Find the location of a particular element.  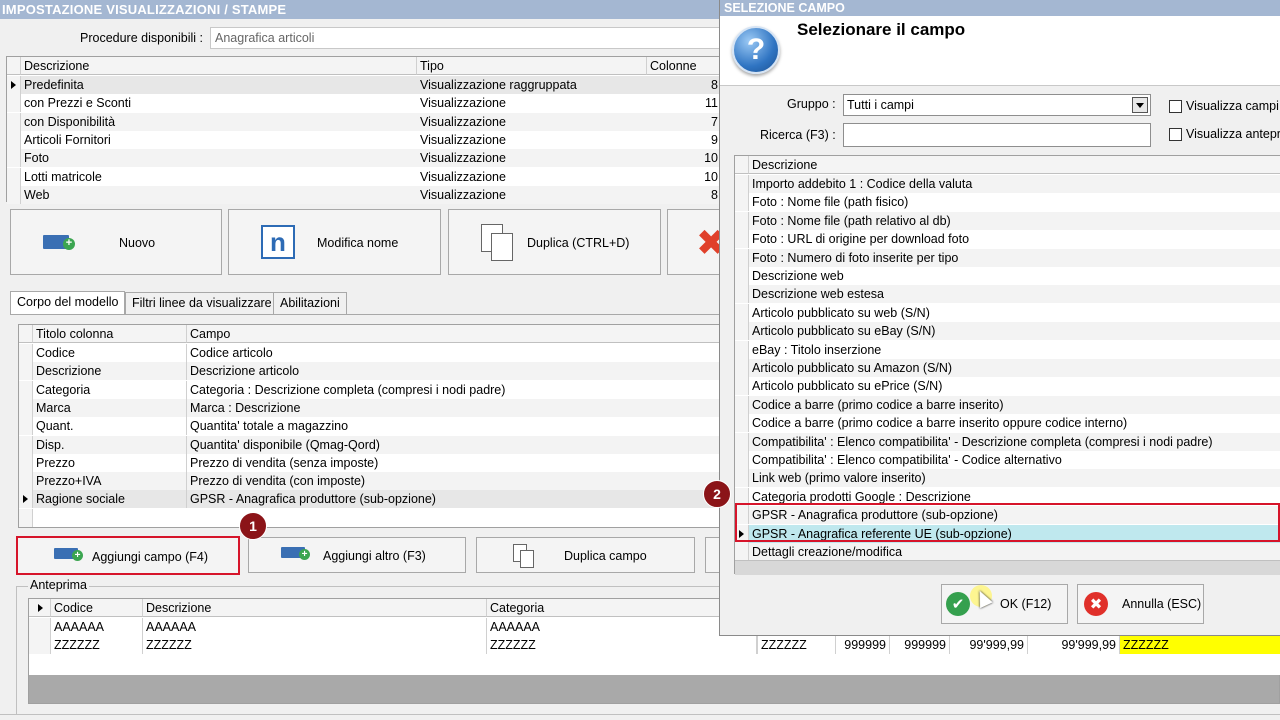

cell-campo: Marca : Descrizione is located at coordinates (245, 407).